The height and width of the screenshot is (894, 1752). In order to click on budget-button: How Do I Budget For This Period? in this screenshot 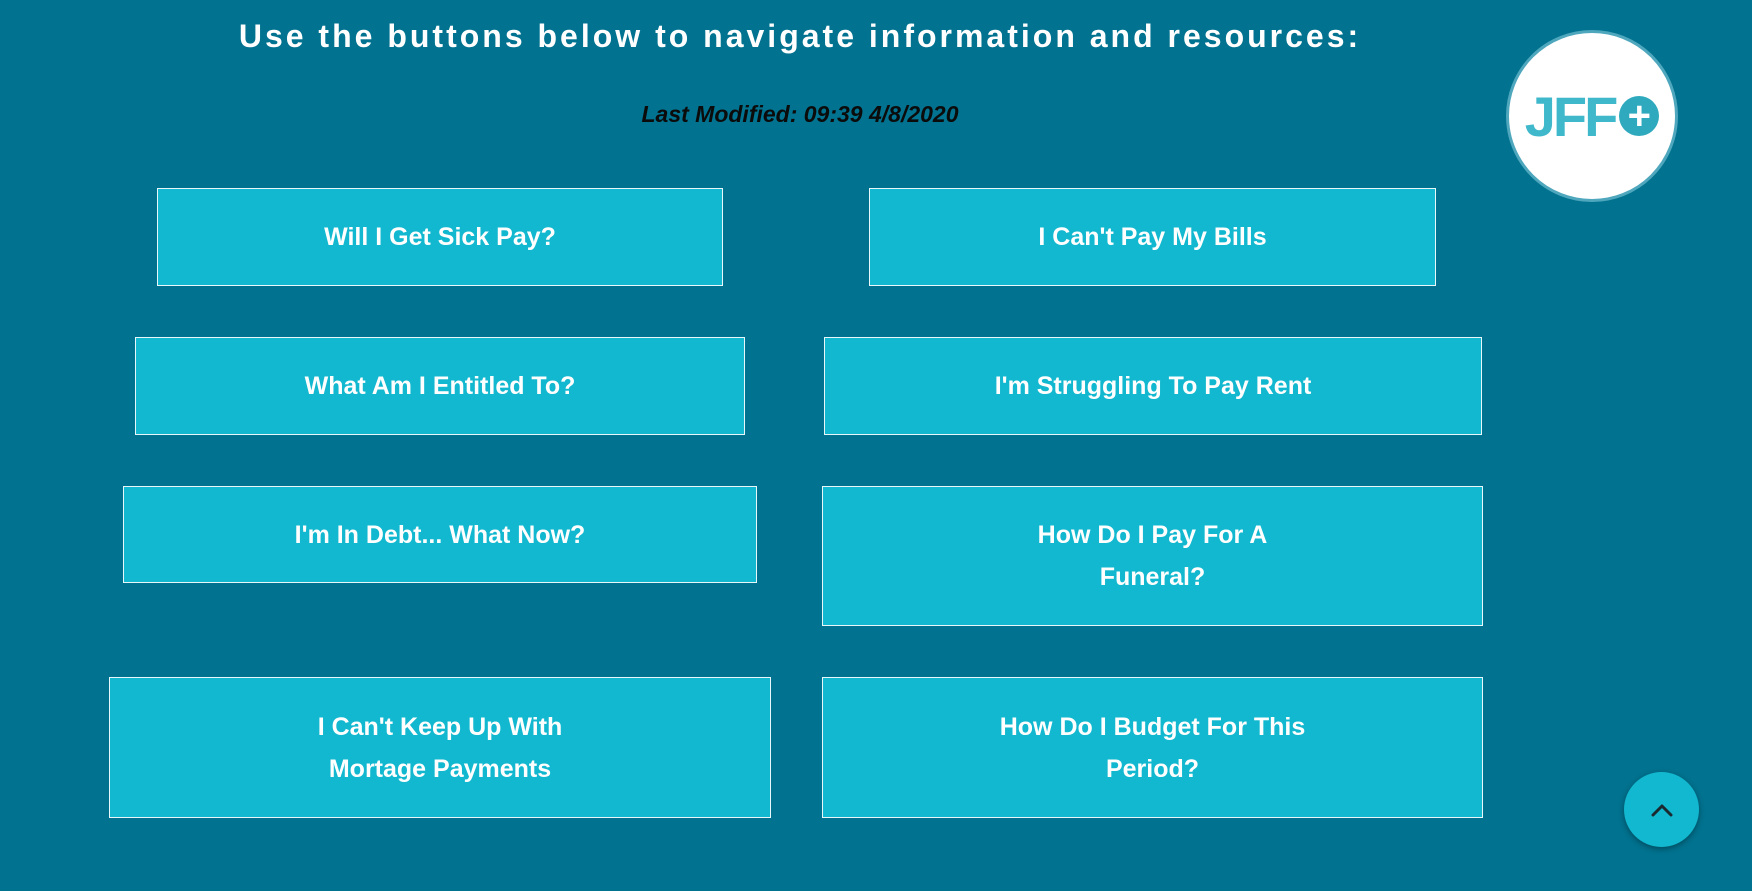, I will do `click(1152, 747)`.